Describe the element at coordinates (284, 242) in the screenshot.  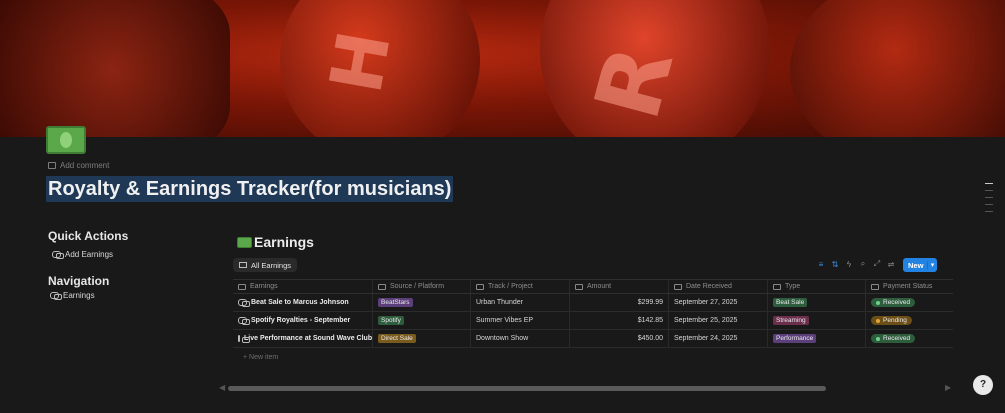
I see `database-title-text: Earnings` at that location.